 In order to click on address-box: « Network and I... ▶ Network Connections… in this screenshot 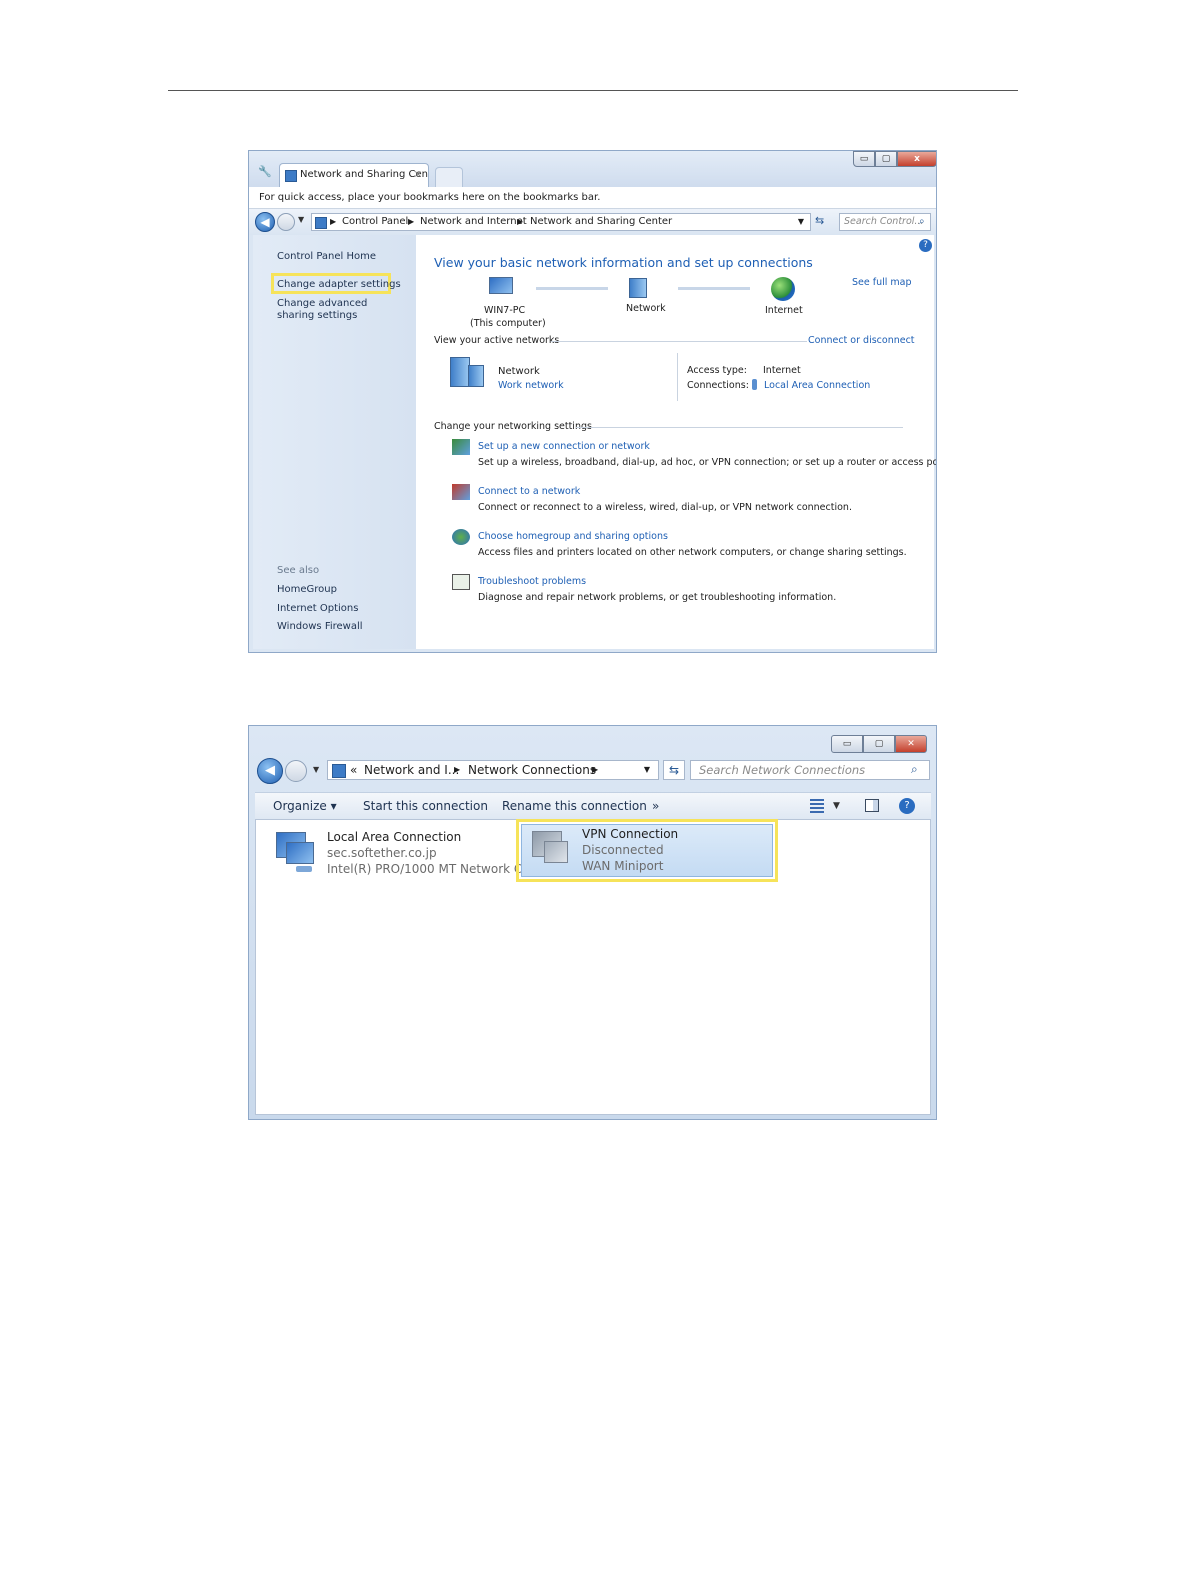, I will do `click(493, 770)`.